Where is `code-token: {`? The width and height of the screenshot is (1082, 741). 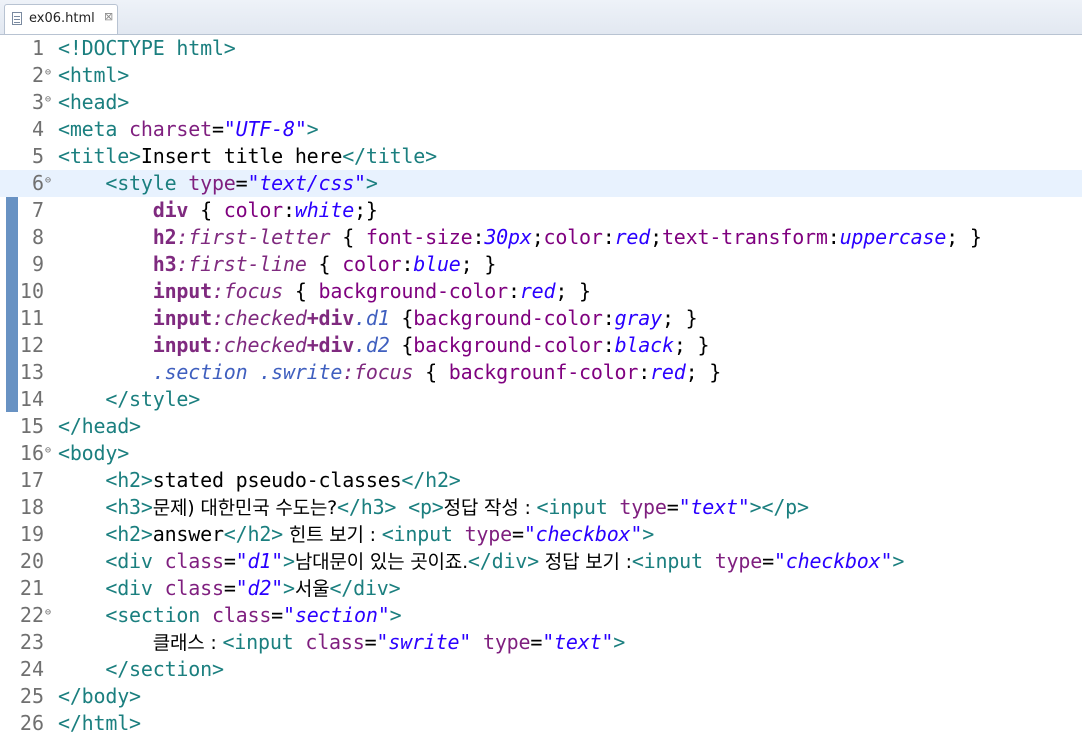
code-token: { is located at coordinates (401, 318).